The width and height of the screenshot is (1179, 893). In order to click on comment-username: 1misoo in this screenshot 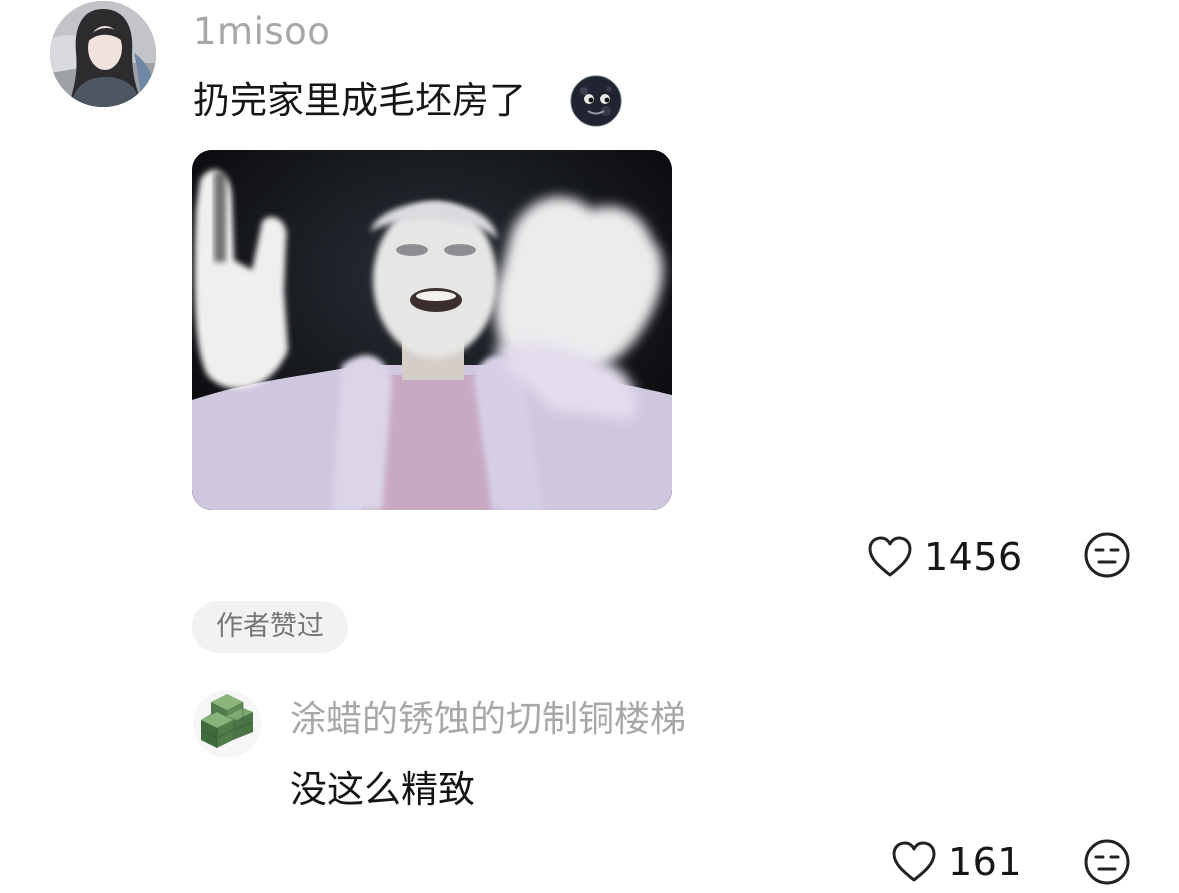, I will do `click(261, 32)`.